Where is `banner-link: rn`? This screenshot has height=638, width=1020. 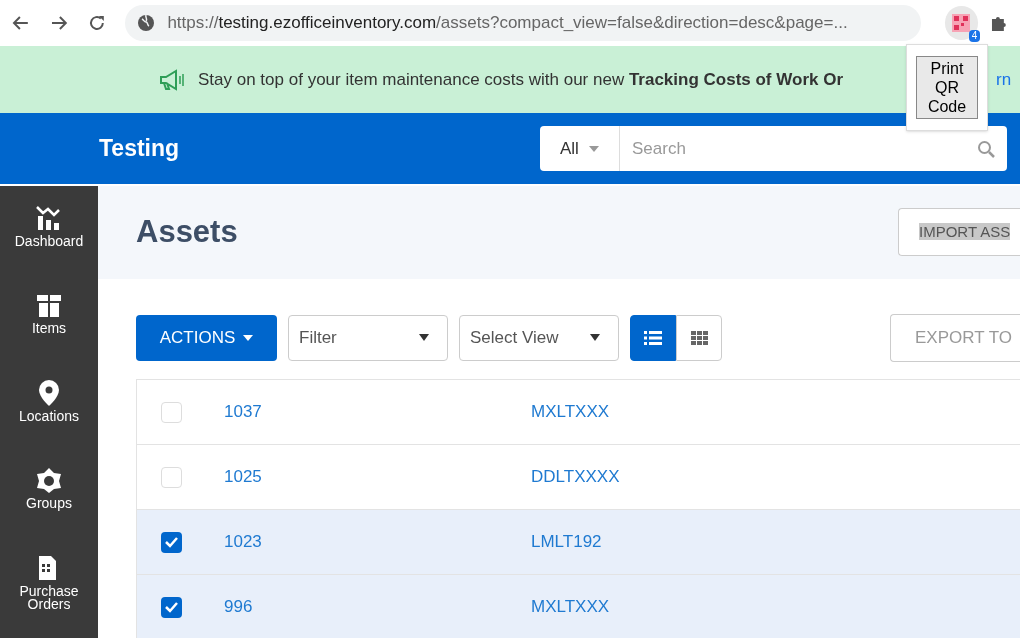
banner-link: rn is located at coordinates (1004, 79).